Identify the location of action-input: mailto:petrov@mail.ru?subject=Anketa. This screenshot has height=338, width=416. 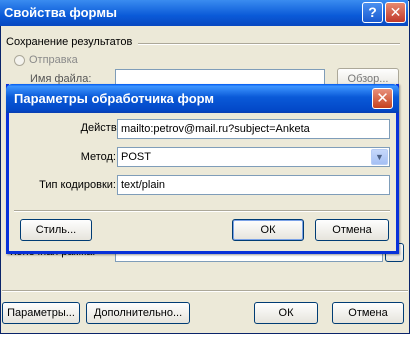
(253, 129).